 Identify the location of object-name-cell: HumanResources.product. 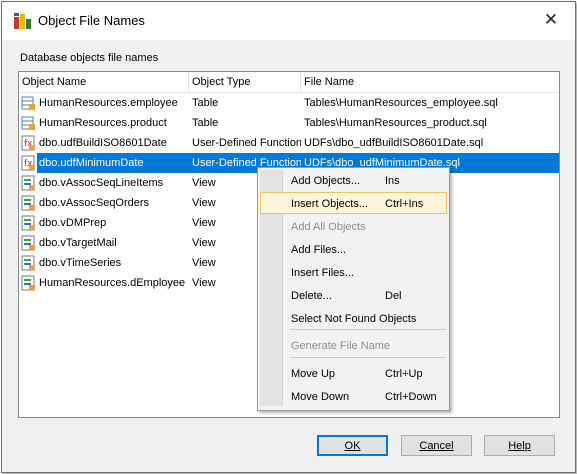
(103, 123).